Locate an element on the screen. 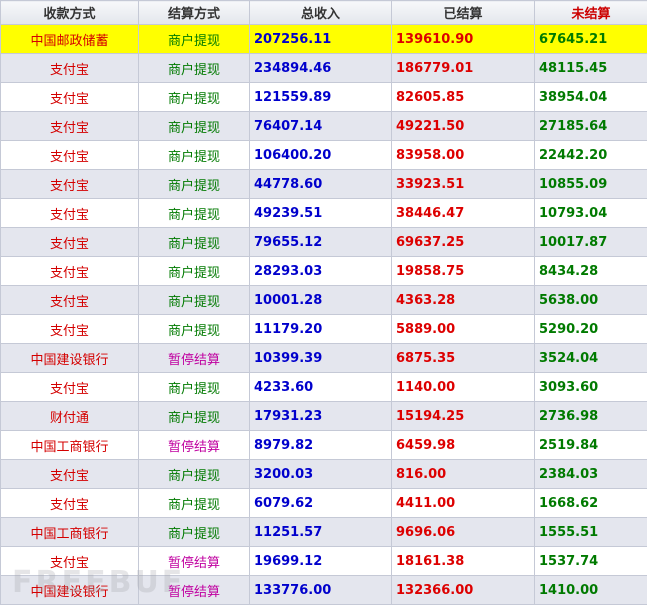 This screenshot has height=608, width=647. table-row: 支付宝 商户提现 79655.12 69637.25 10017.87 is located at coordinates (323, 242).